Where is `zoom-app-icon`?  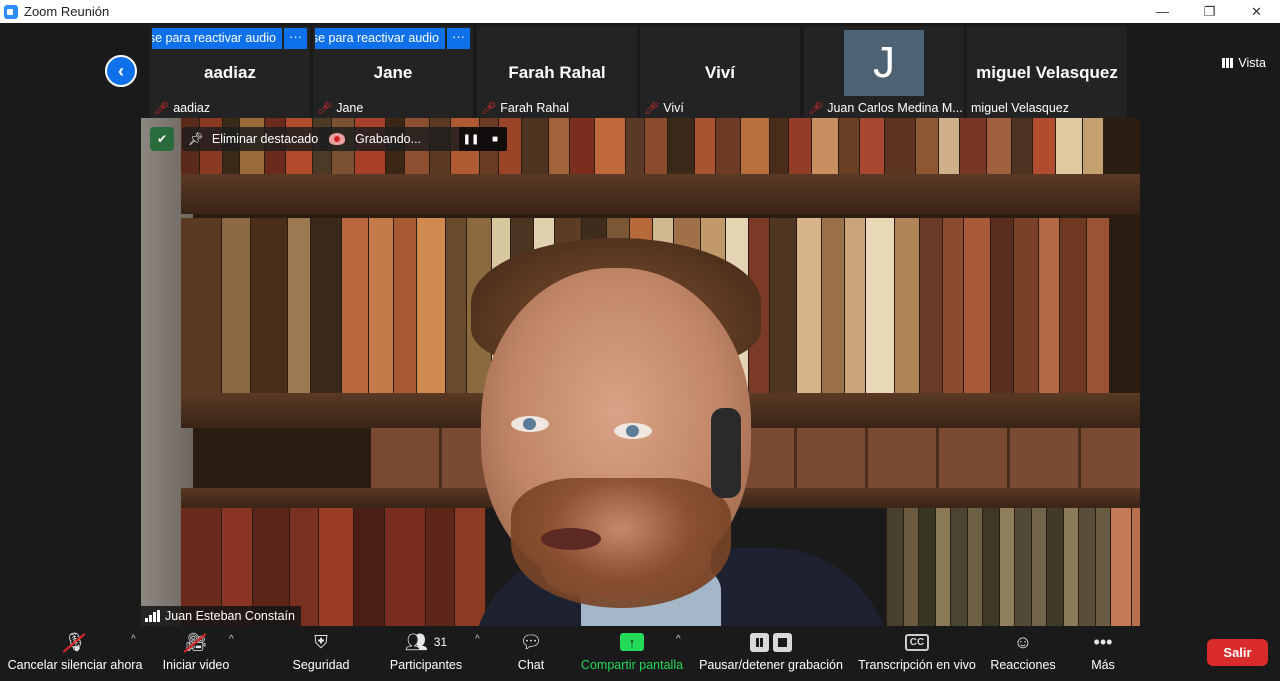 zoom-app-icon is located at coordinates (11, 11).